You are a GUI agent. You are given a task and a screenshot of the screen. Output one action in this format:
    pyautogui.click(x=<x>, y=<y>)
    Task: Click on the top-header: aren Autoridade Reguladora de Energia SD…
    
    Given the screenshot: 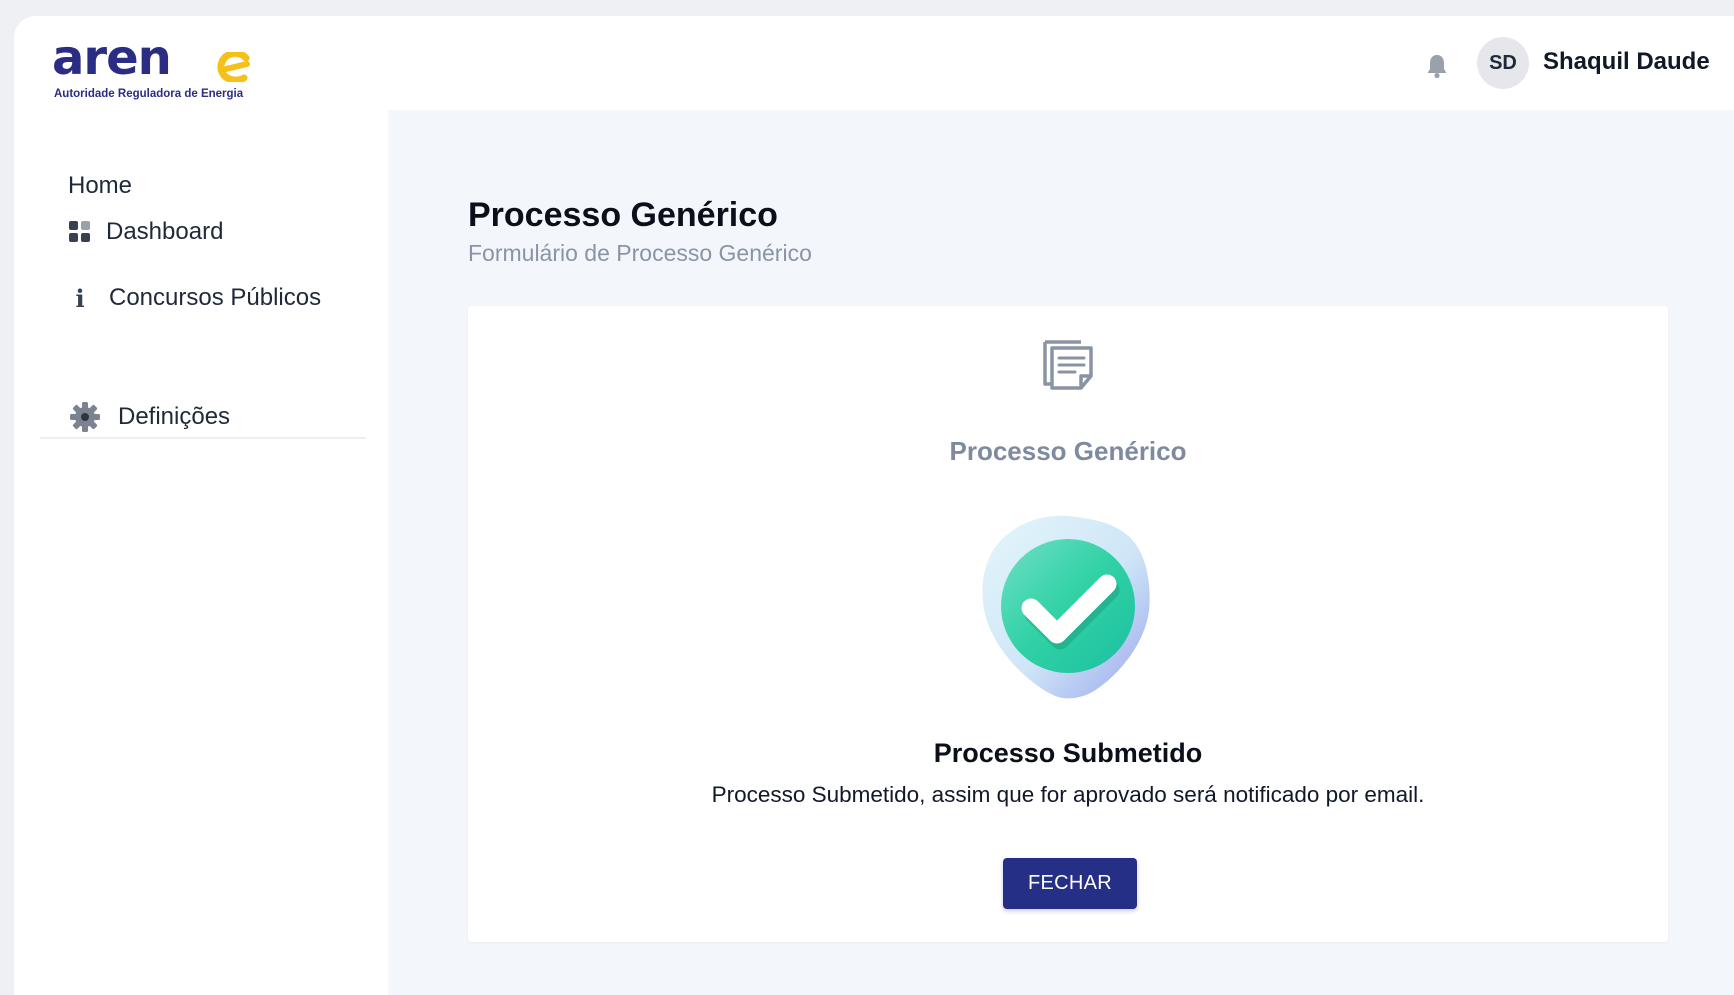 What is the action you would take?
    pyautogui.click(x=874, y=63)
    